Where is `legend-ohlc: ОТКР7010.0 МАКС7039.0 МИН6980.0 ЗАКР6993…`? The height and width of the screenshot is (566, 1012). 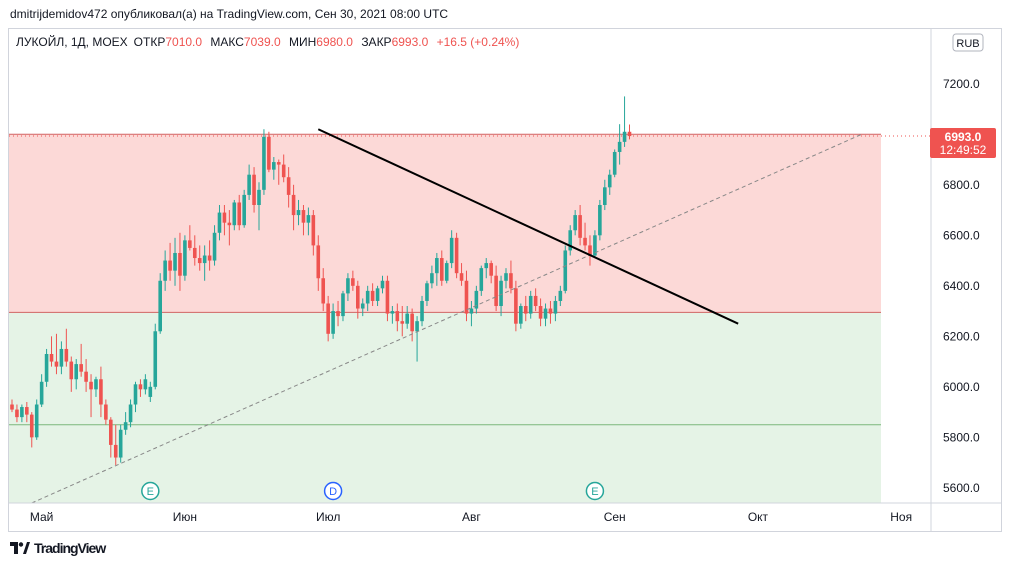
legend-ohlc: ОТКР7010.0 МАКС7039.0 МИН6980.0 ЗАКР6993… is located at coordinates (327, 42).